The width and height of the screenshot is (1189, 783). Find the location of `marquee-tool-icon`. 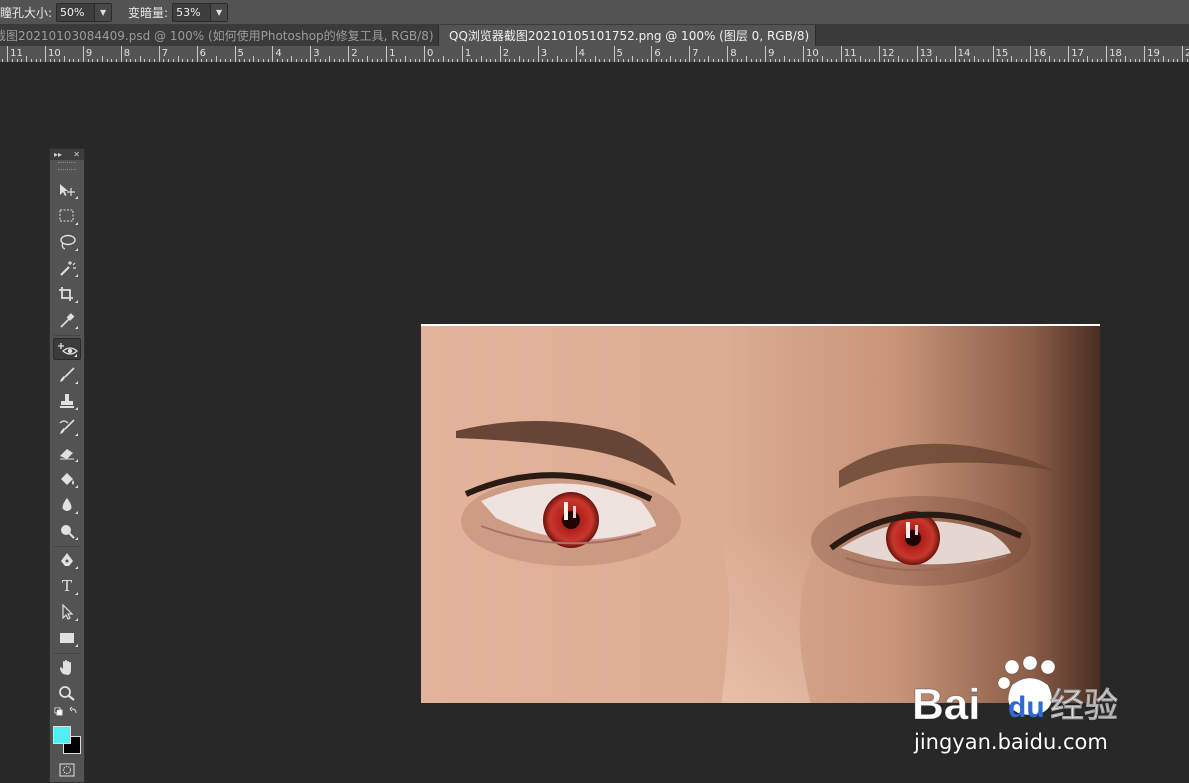

marquee-tool-icon is located at coordinates (67, 216).